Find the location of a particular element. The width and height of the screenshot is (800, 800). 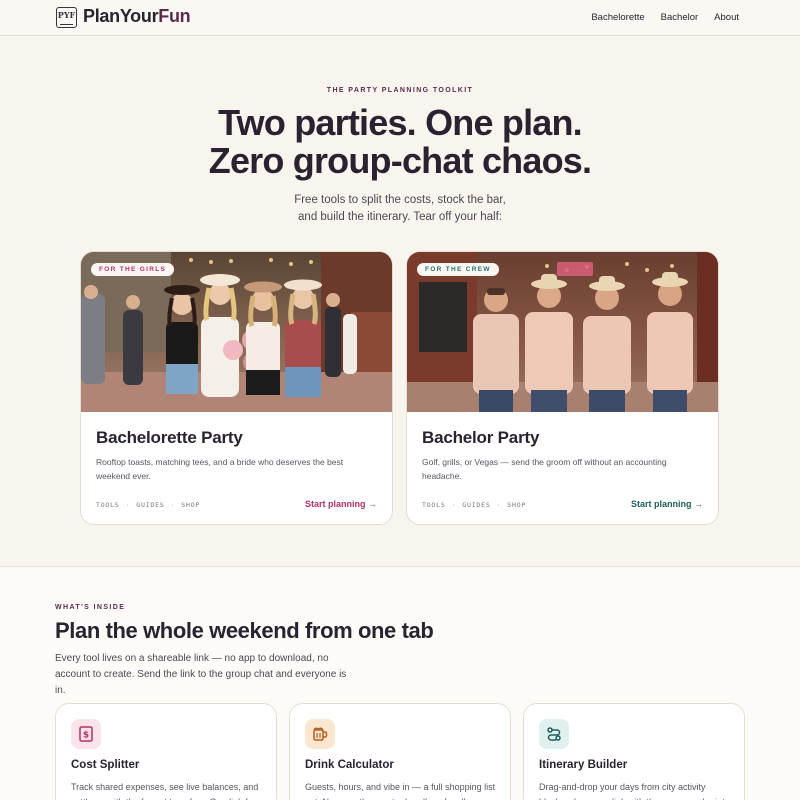

bachelor-link-guides: GUIDES is located at coordinates (476, 505).